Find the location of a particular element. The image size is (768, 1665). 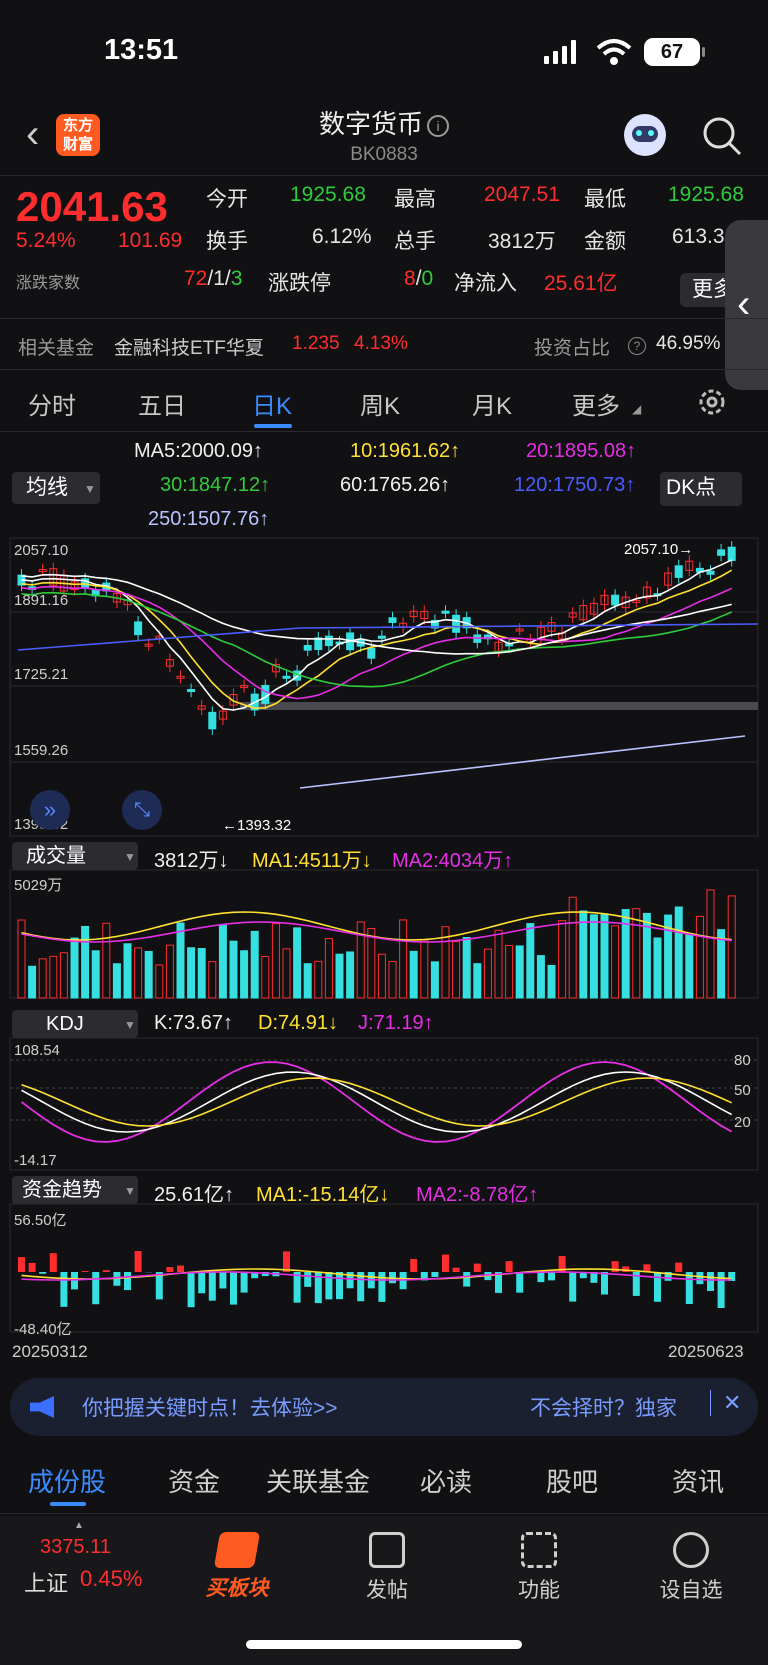

tab-funds: 资金 is located at coordinates (194, 1480).